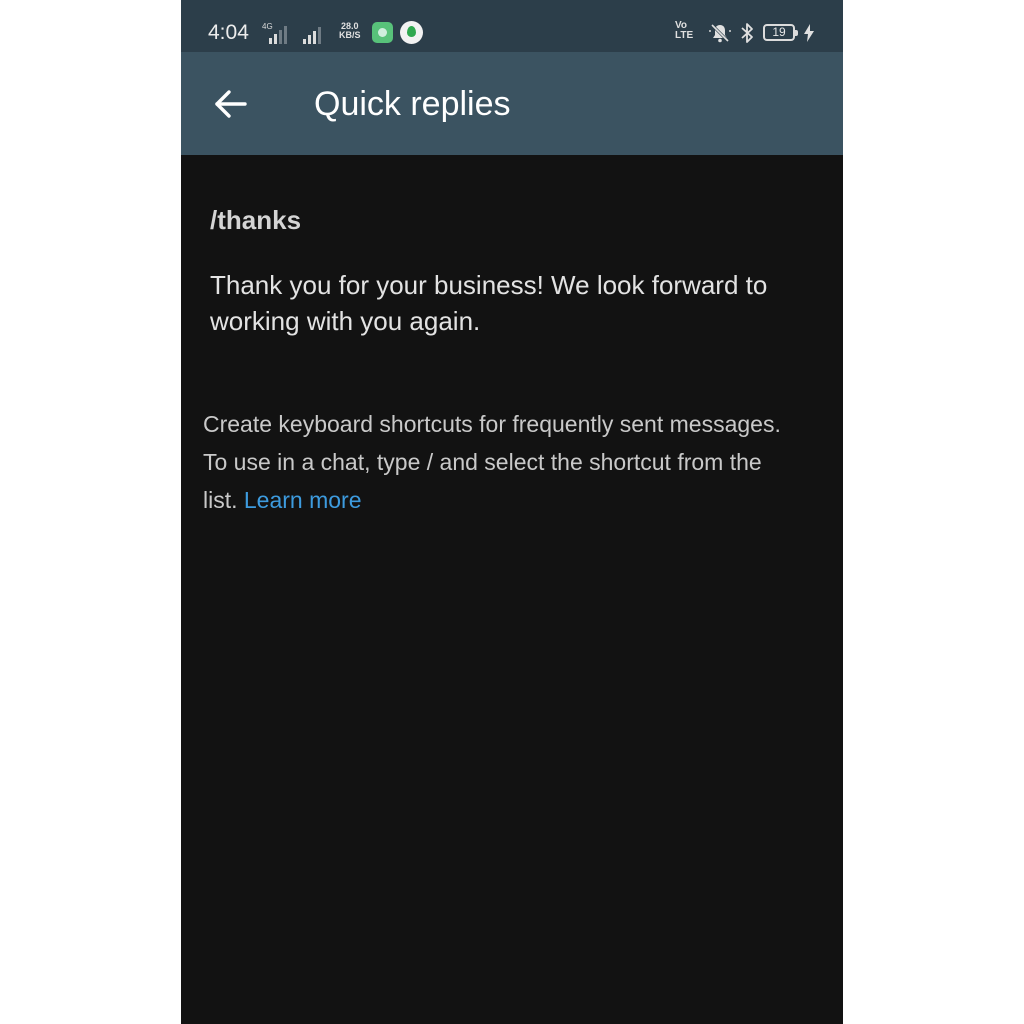  I want to click on bluetooth-icon, so click(747, 33).